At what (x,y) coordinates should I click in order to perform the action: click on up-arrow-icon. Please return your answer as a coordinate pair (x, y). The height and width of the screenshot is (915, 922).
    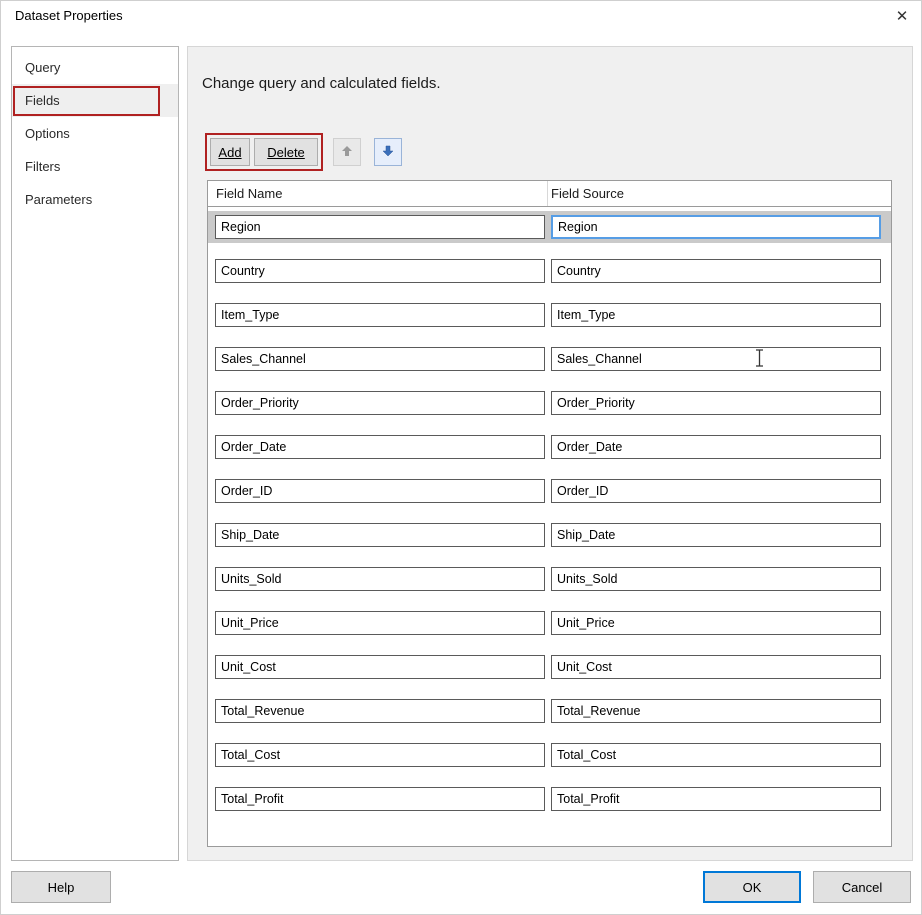
    Looking at the image, I should click on (347, 152).